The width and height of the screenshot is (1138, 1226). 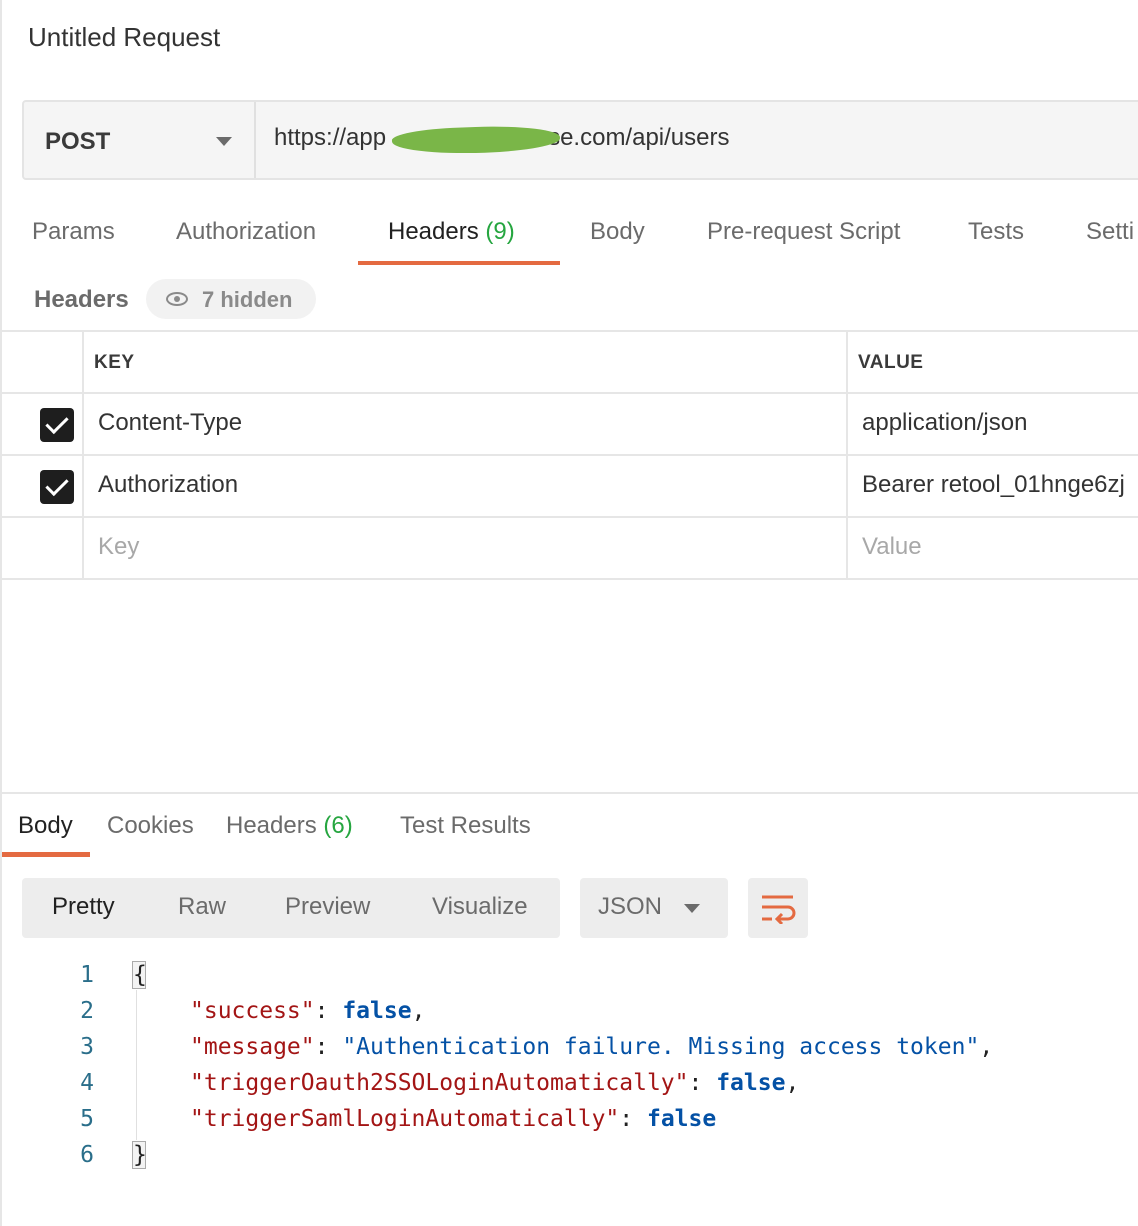 What do you see at coordinates (78, 141) in the screenshot?
I see `method-label: POST` at bounding box center [78, 141].